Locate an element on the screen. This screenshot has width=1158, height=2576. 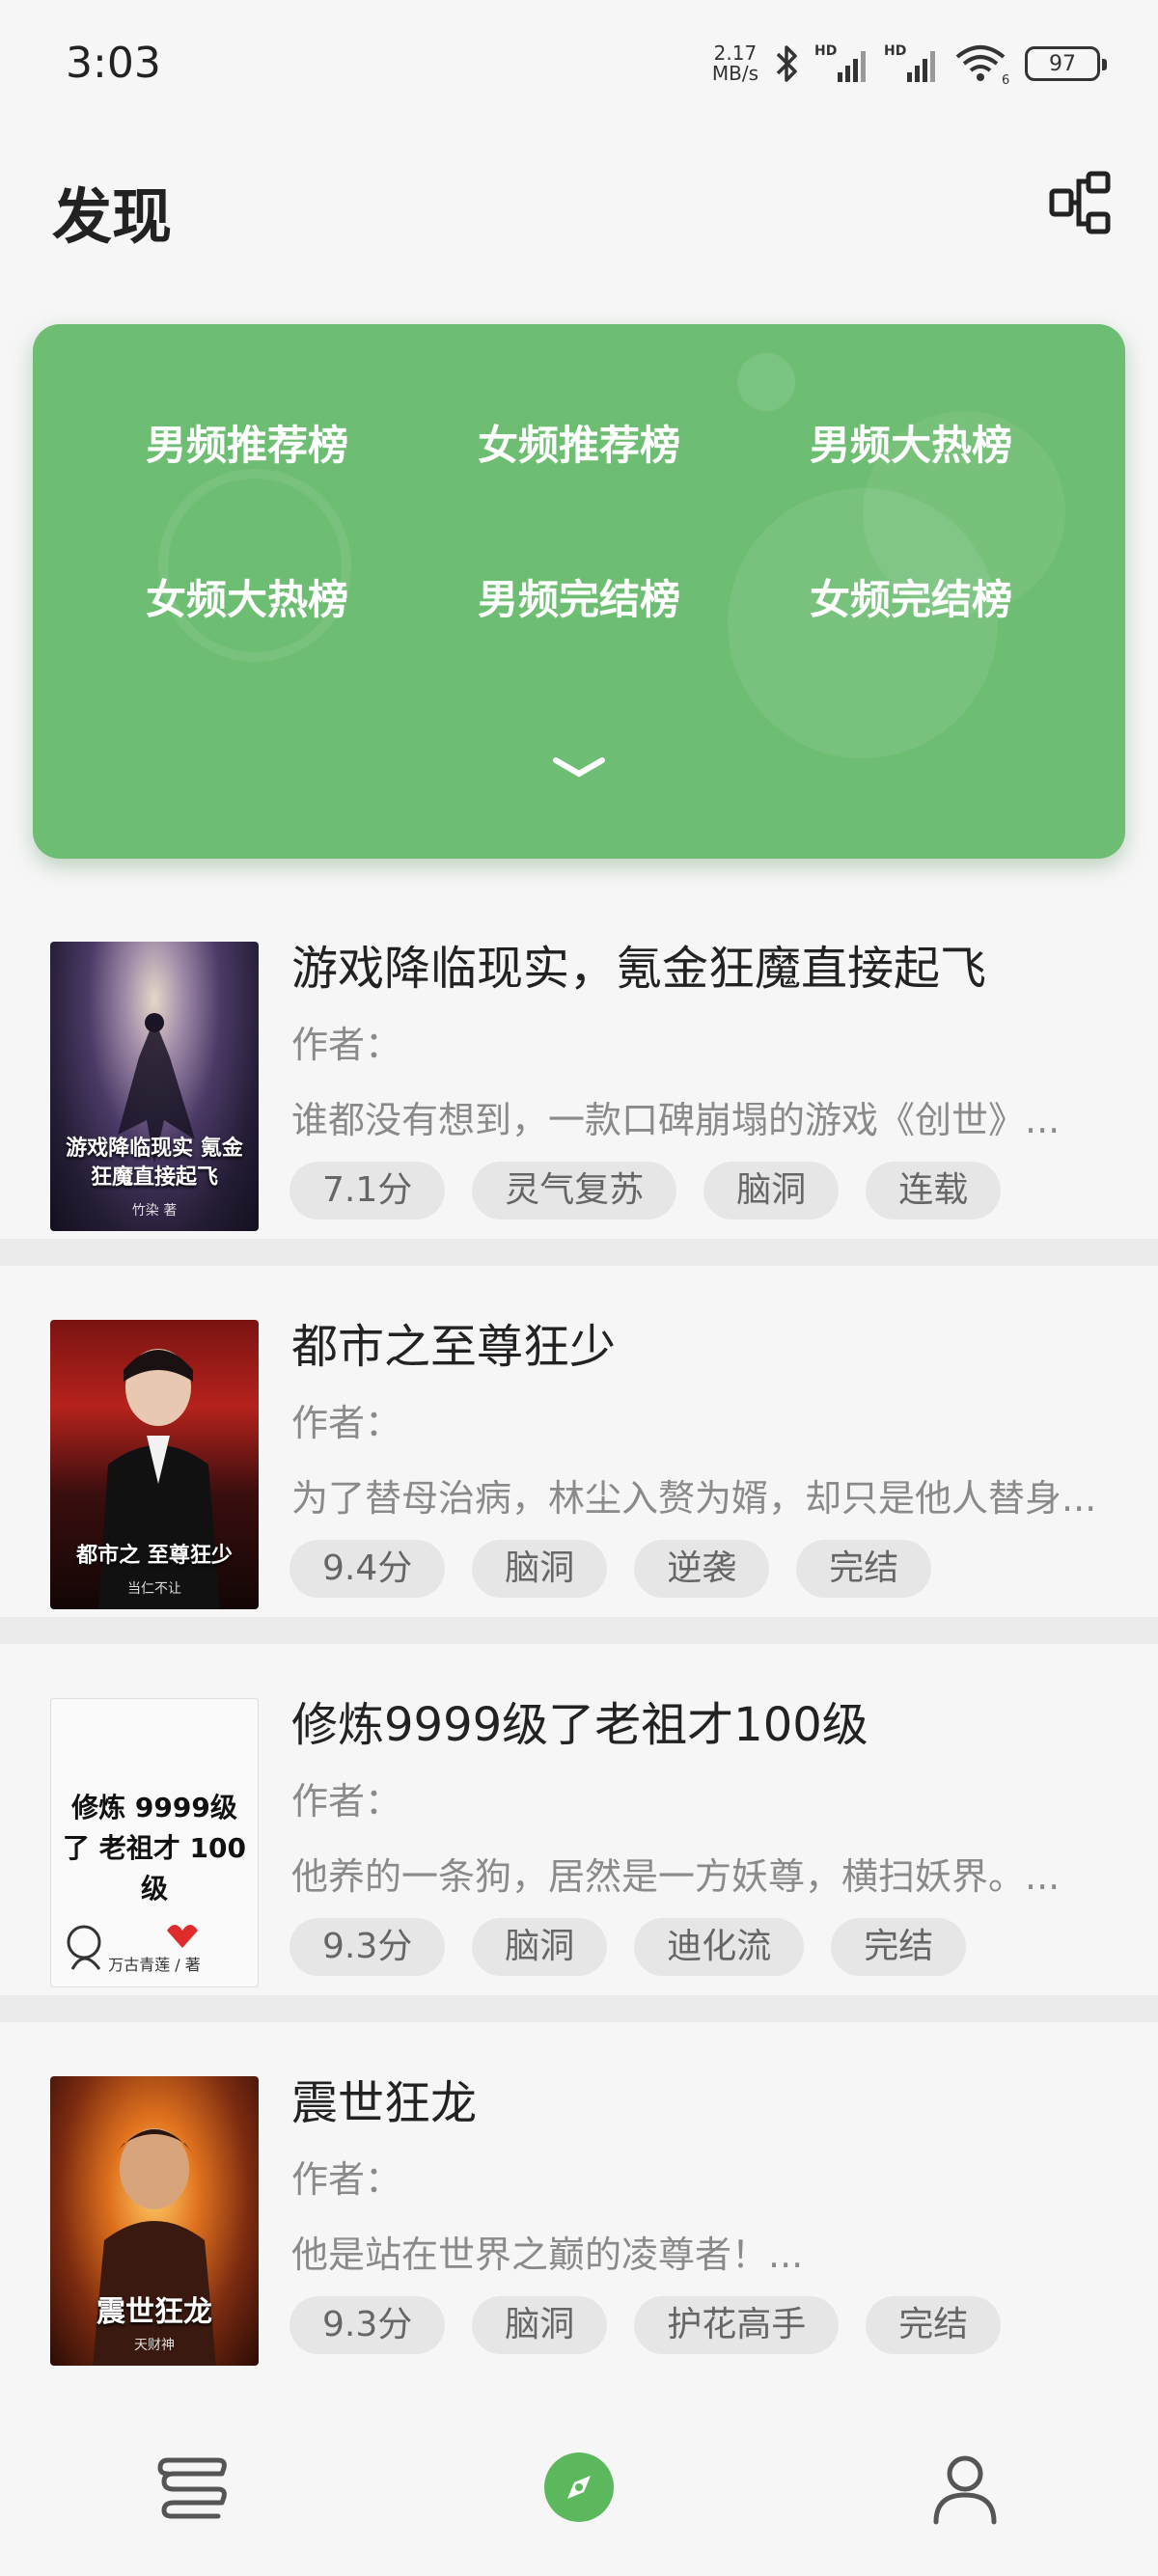
nav-profile is located at coordinates (965, 2488).